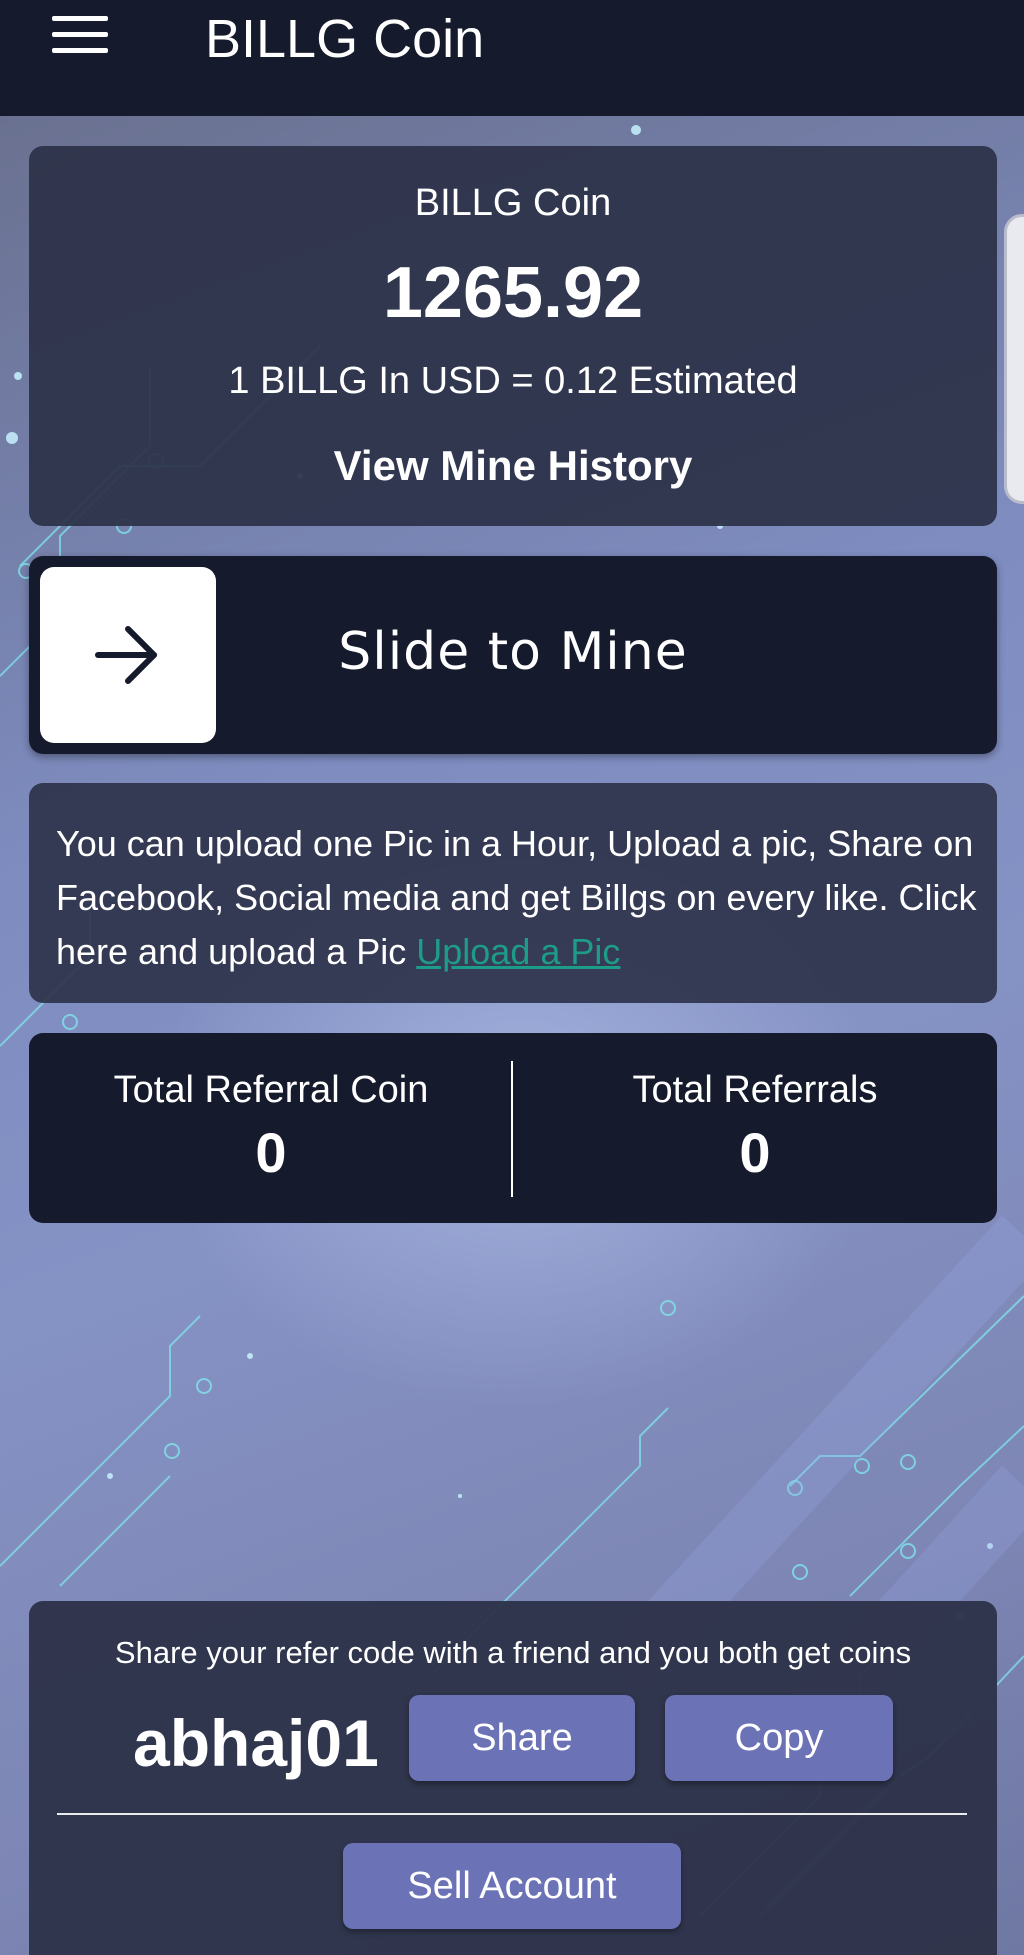 The height and width of the screenshot is (1955, 1024). I want to click on app-title: BILLG Coin, so click(345, 39).